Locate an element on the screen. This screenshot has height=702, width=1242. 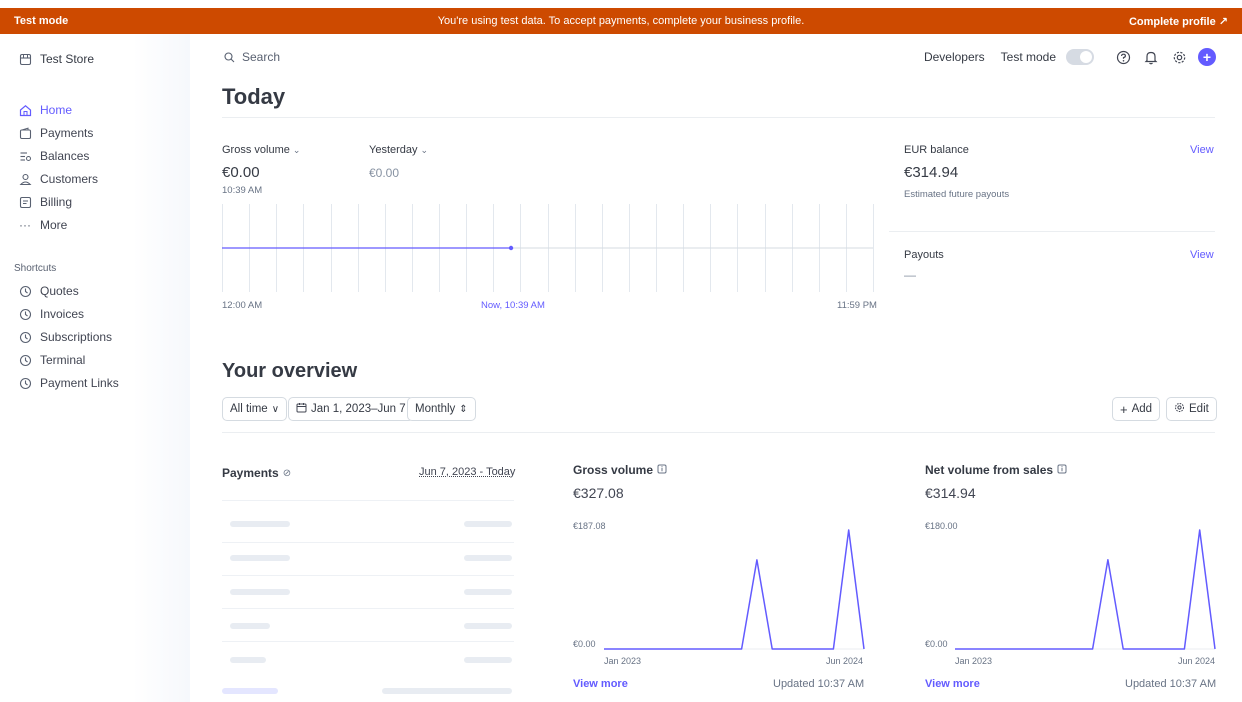
developers-link: Developers is located at coordinates (954, 57).